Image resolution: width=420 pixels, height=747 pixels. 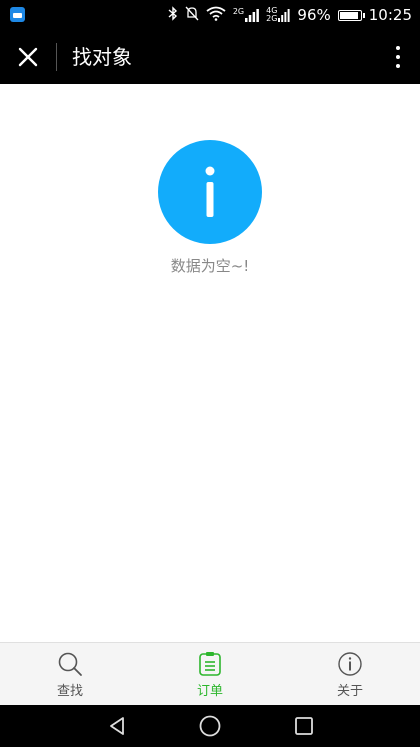 What do you see at coordinates (209, 691) in the screenshot?
I see `tab-label: 订单` at bounding box center [209, 691].